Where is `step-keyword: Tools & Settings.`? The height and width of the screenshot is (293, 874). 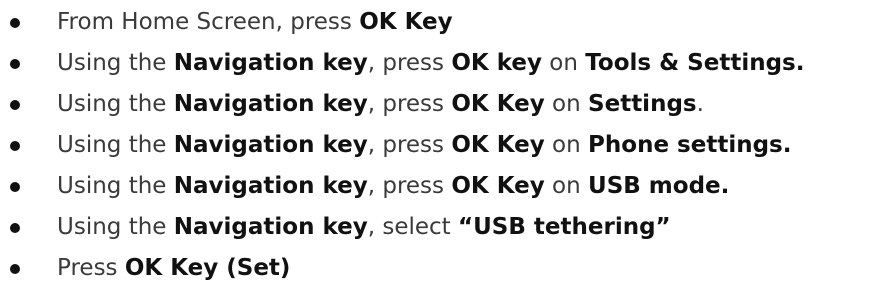 step-keyword: Tools & Settings. is located at coordinates (695, 63).